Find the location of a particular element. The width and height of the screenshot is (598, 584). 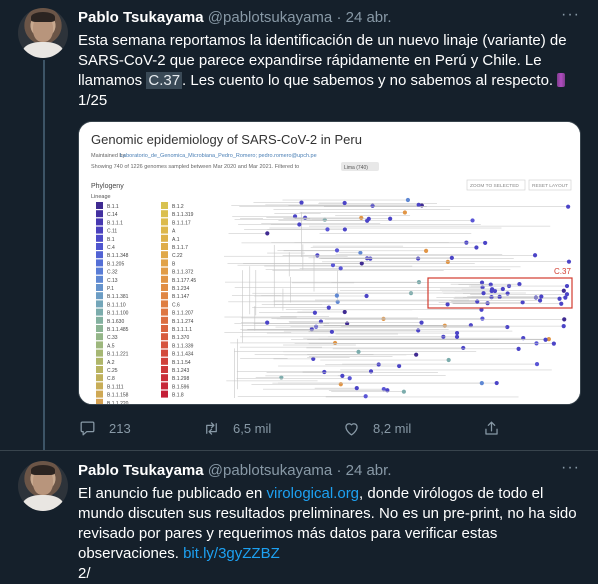

tweet-text-span: , donde virólogos de todo el is located at coordinates (451, 493).